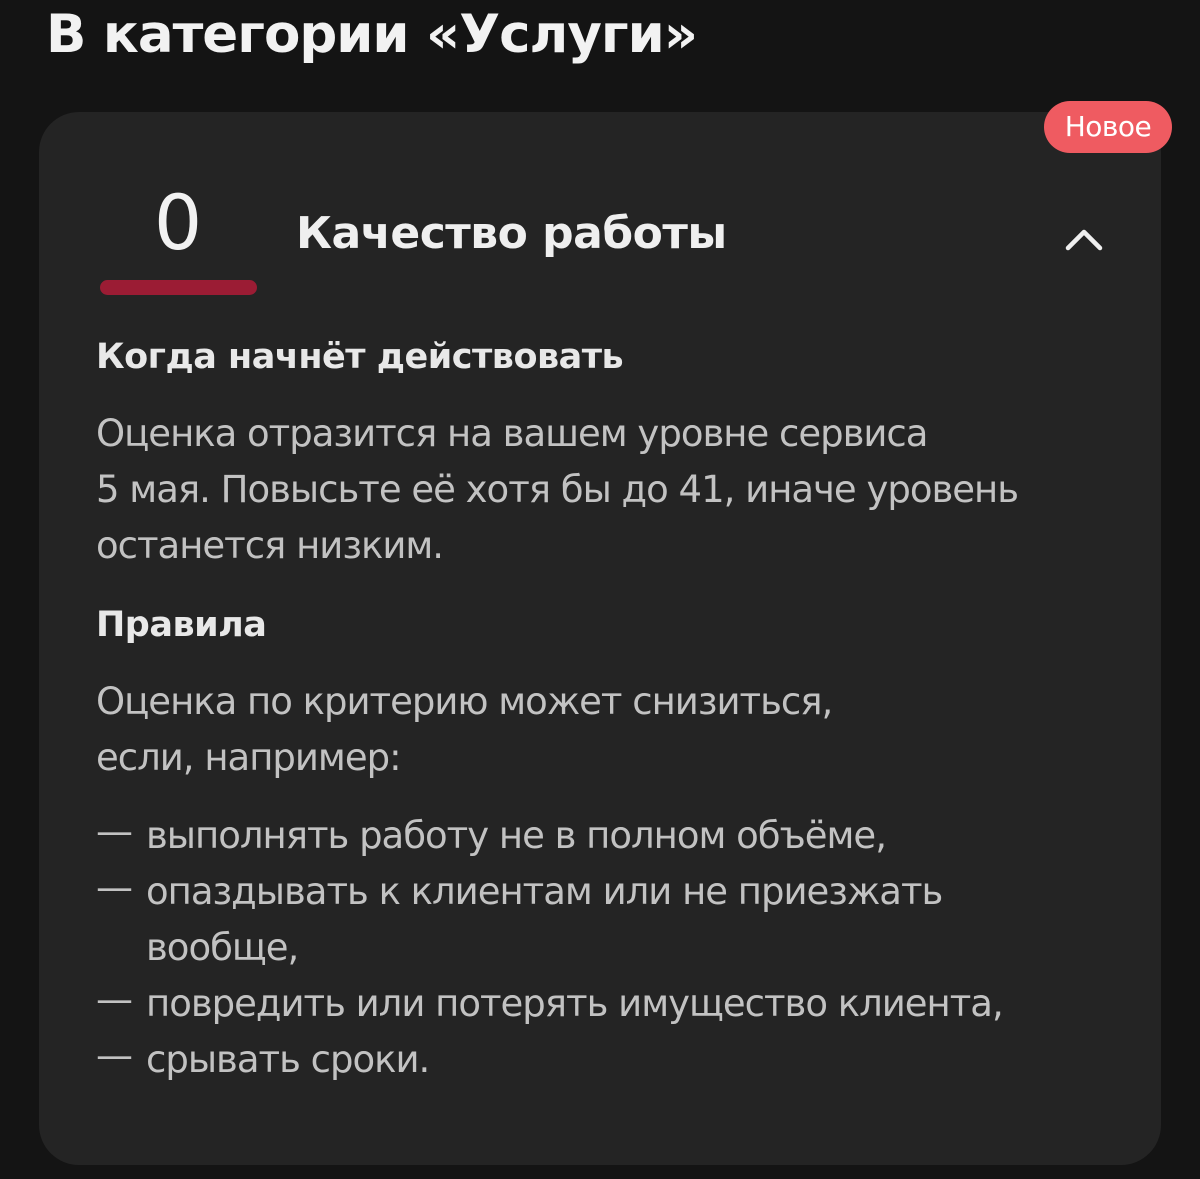 The width and height of the screenshot is (1200, 1179). What do you see at coordinates (288, 1059) in the screenshot?
I see `rules-list-item-text: срывать сроки.` at bounding box center [288, 1059].